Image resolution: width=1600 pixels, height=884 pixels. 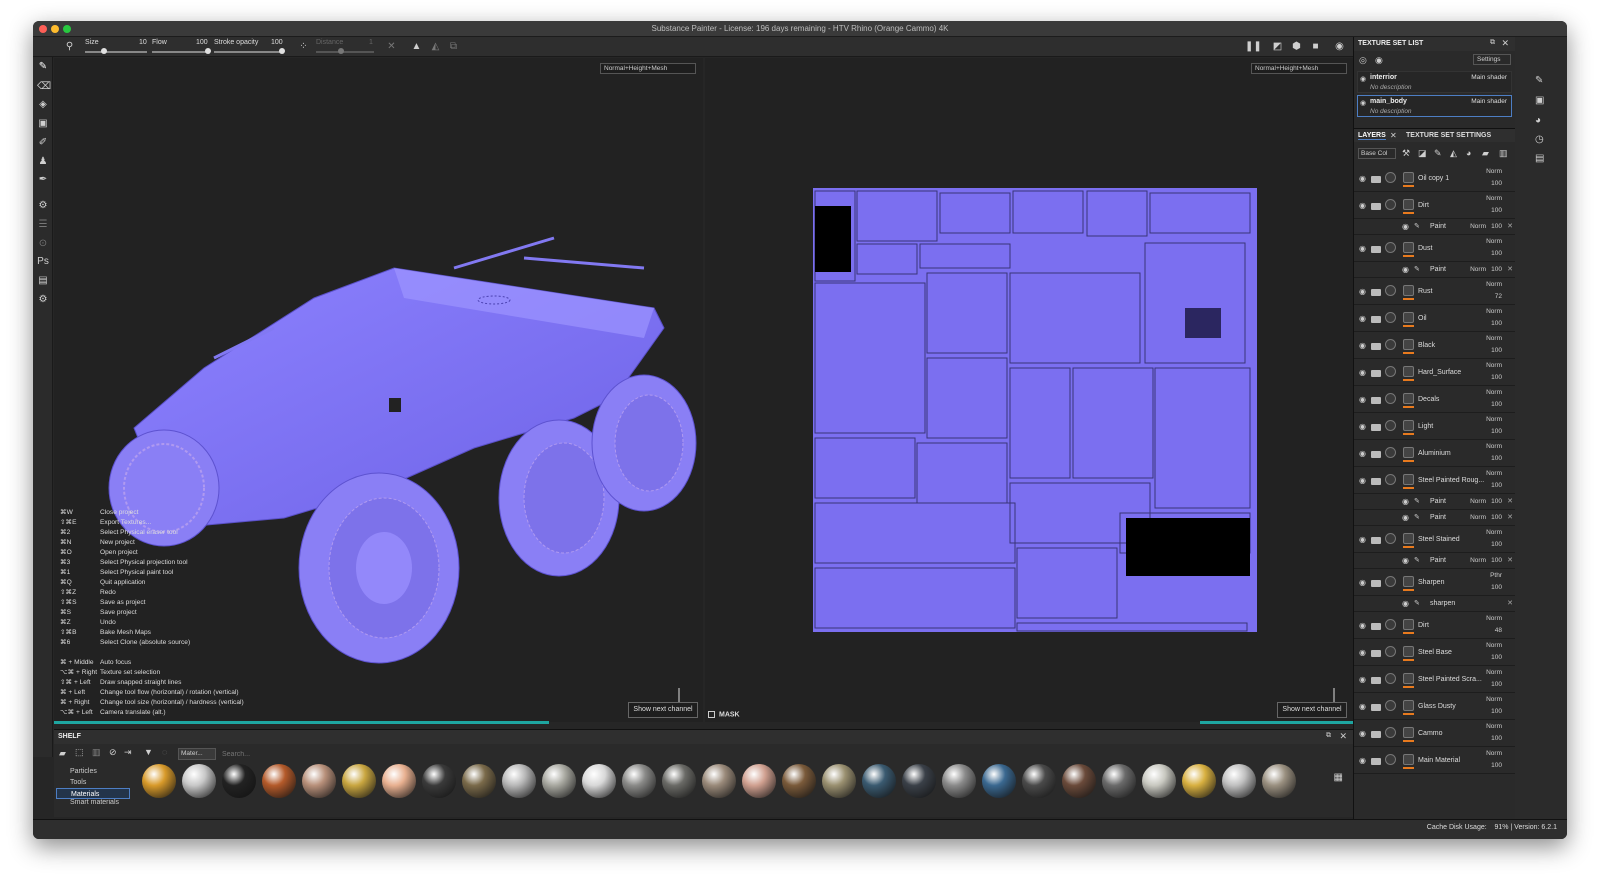 What do you see at coordinates (1428, 399) in the screenshot?
I see `layer-name: Decals` at bounding box center [1428, 399].